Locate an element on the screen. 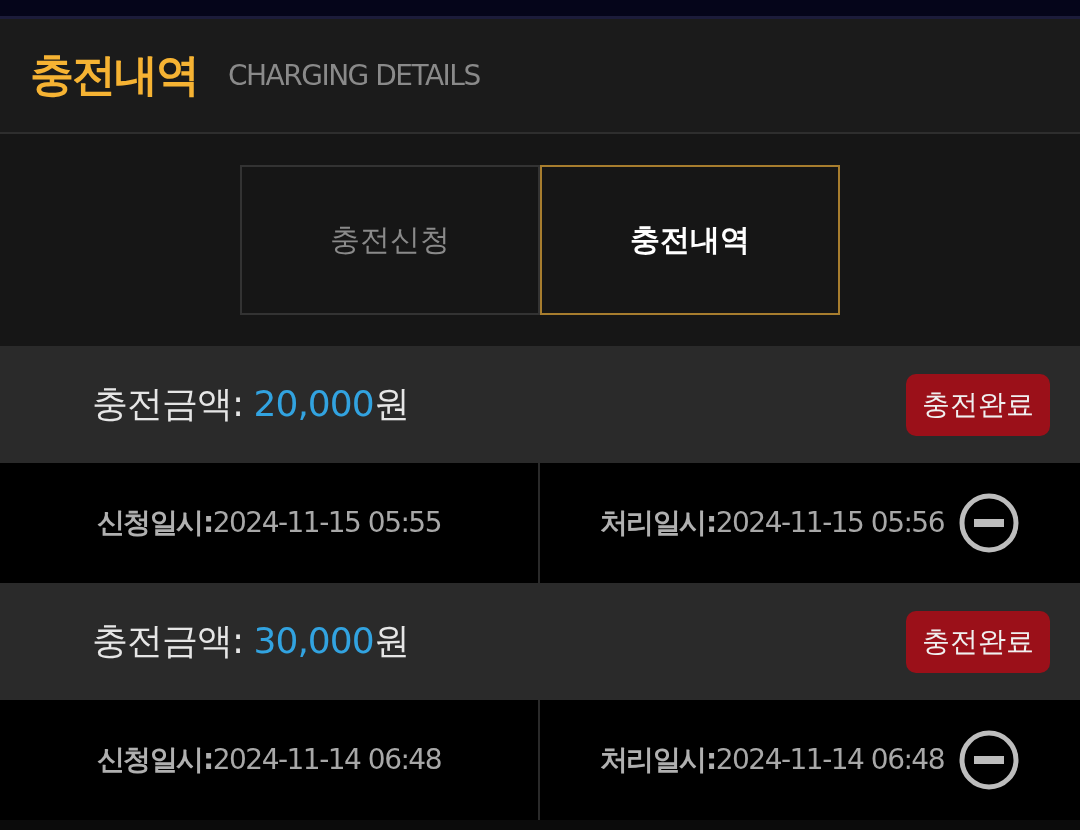 The image size is (1080, 830). tab: 충전신청 is located at coordinates (390, 240).